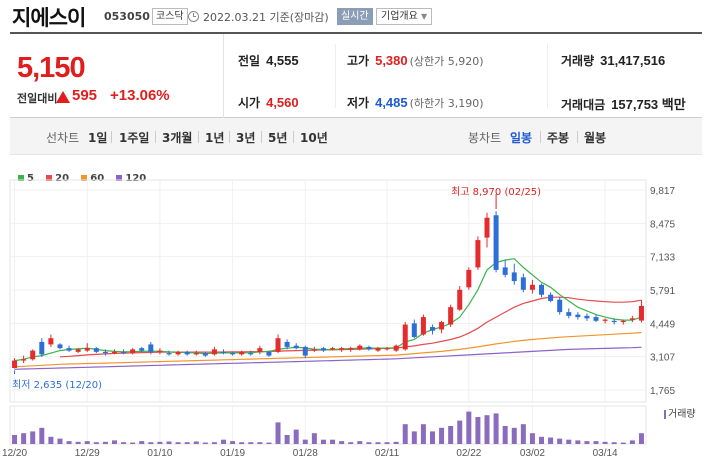 This screenshot has height=466, width=710. I want to click on candle-weekly: 주봉, so click(558, 137).